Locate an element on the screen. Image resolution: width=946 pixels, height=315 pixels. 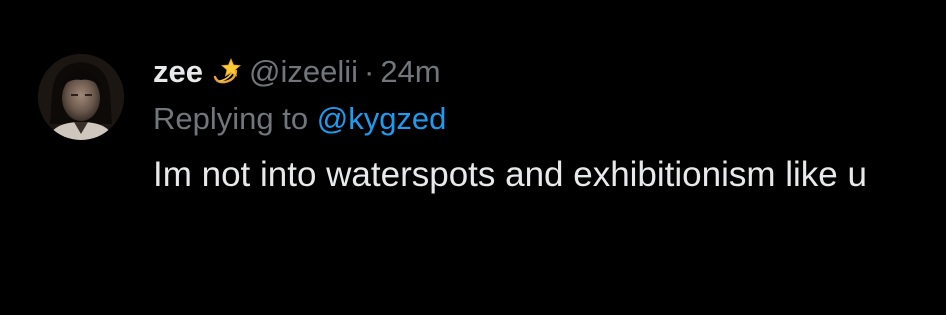
replying-to-mention: @kygzed is located at coordinates (382, 118).